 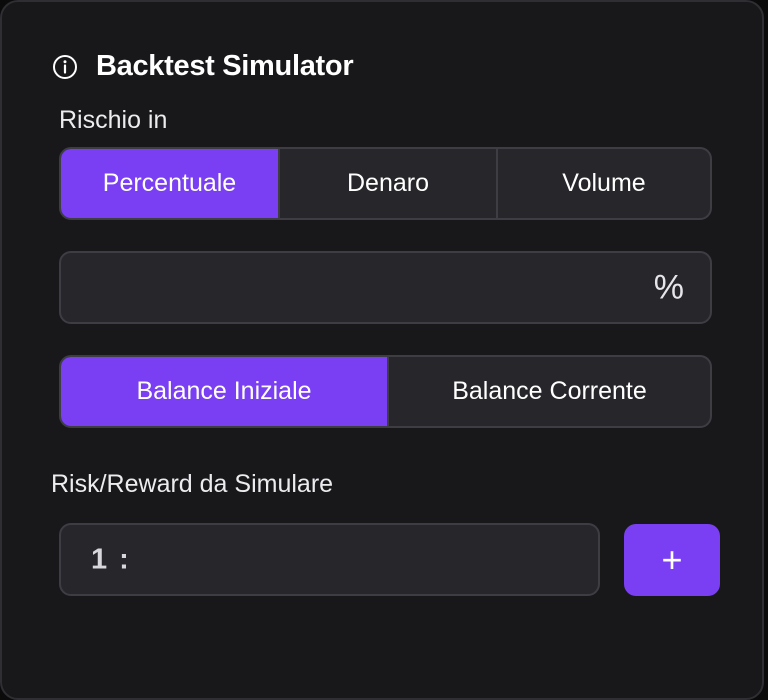 I want to click on add-risk-reward-button: +, so click(x=672, y=560).